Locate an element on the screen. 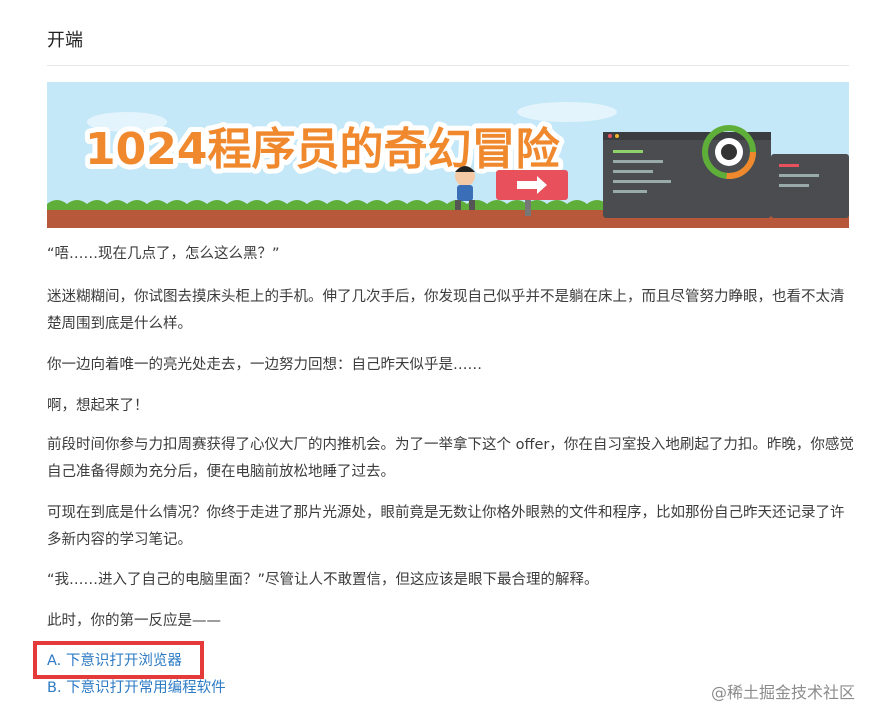 The width and height of the screenshot is (873, 719). title-divider is located at coordinates (448, 65).